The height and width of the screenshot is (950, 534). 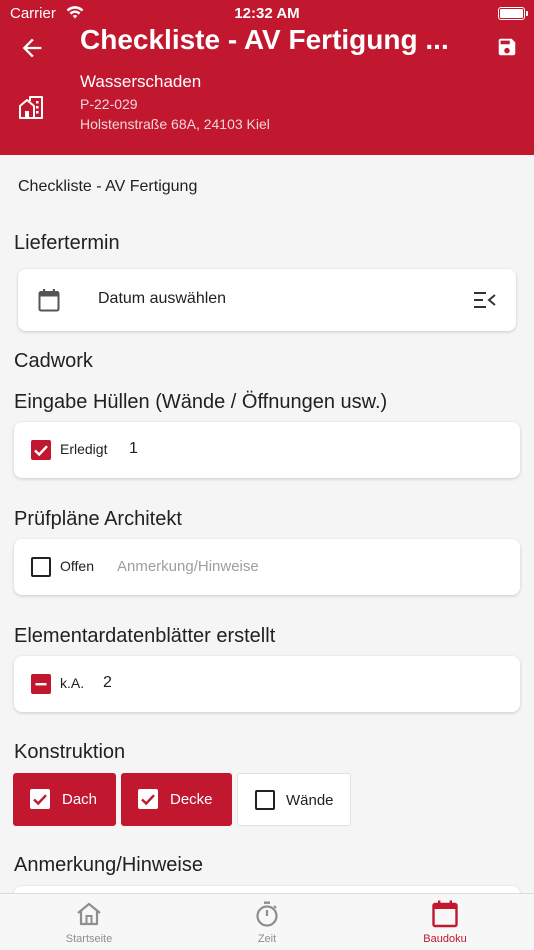 I want to click on project-address: Holstenstraße 68A, 24103 Kiel, so click(x=175, y=124).